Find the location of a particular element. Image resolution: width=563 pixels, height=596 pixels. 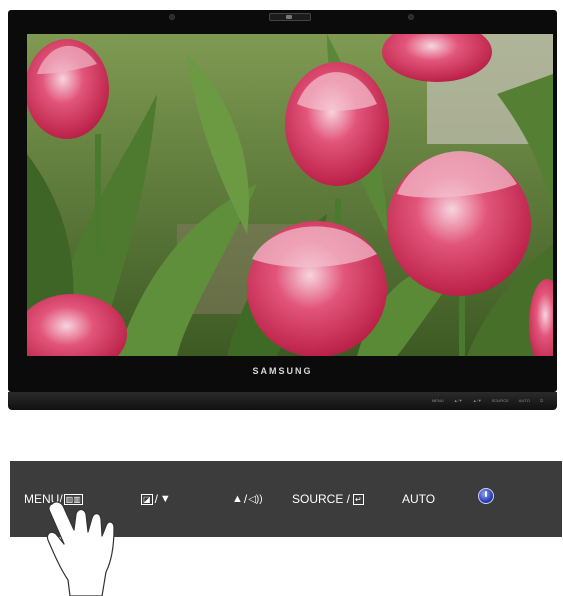

source-label: SOURCE / is located at coordinates (321, 499).